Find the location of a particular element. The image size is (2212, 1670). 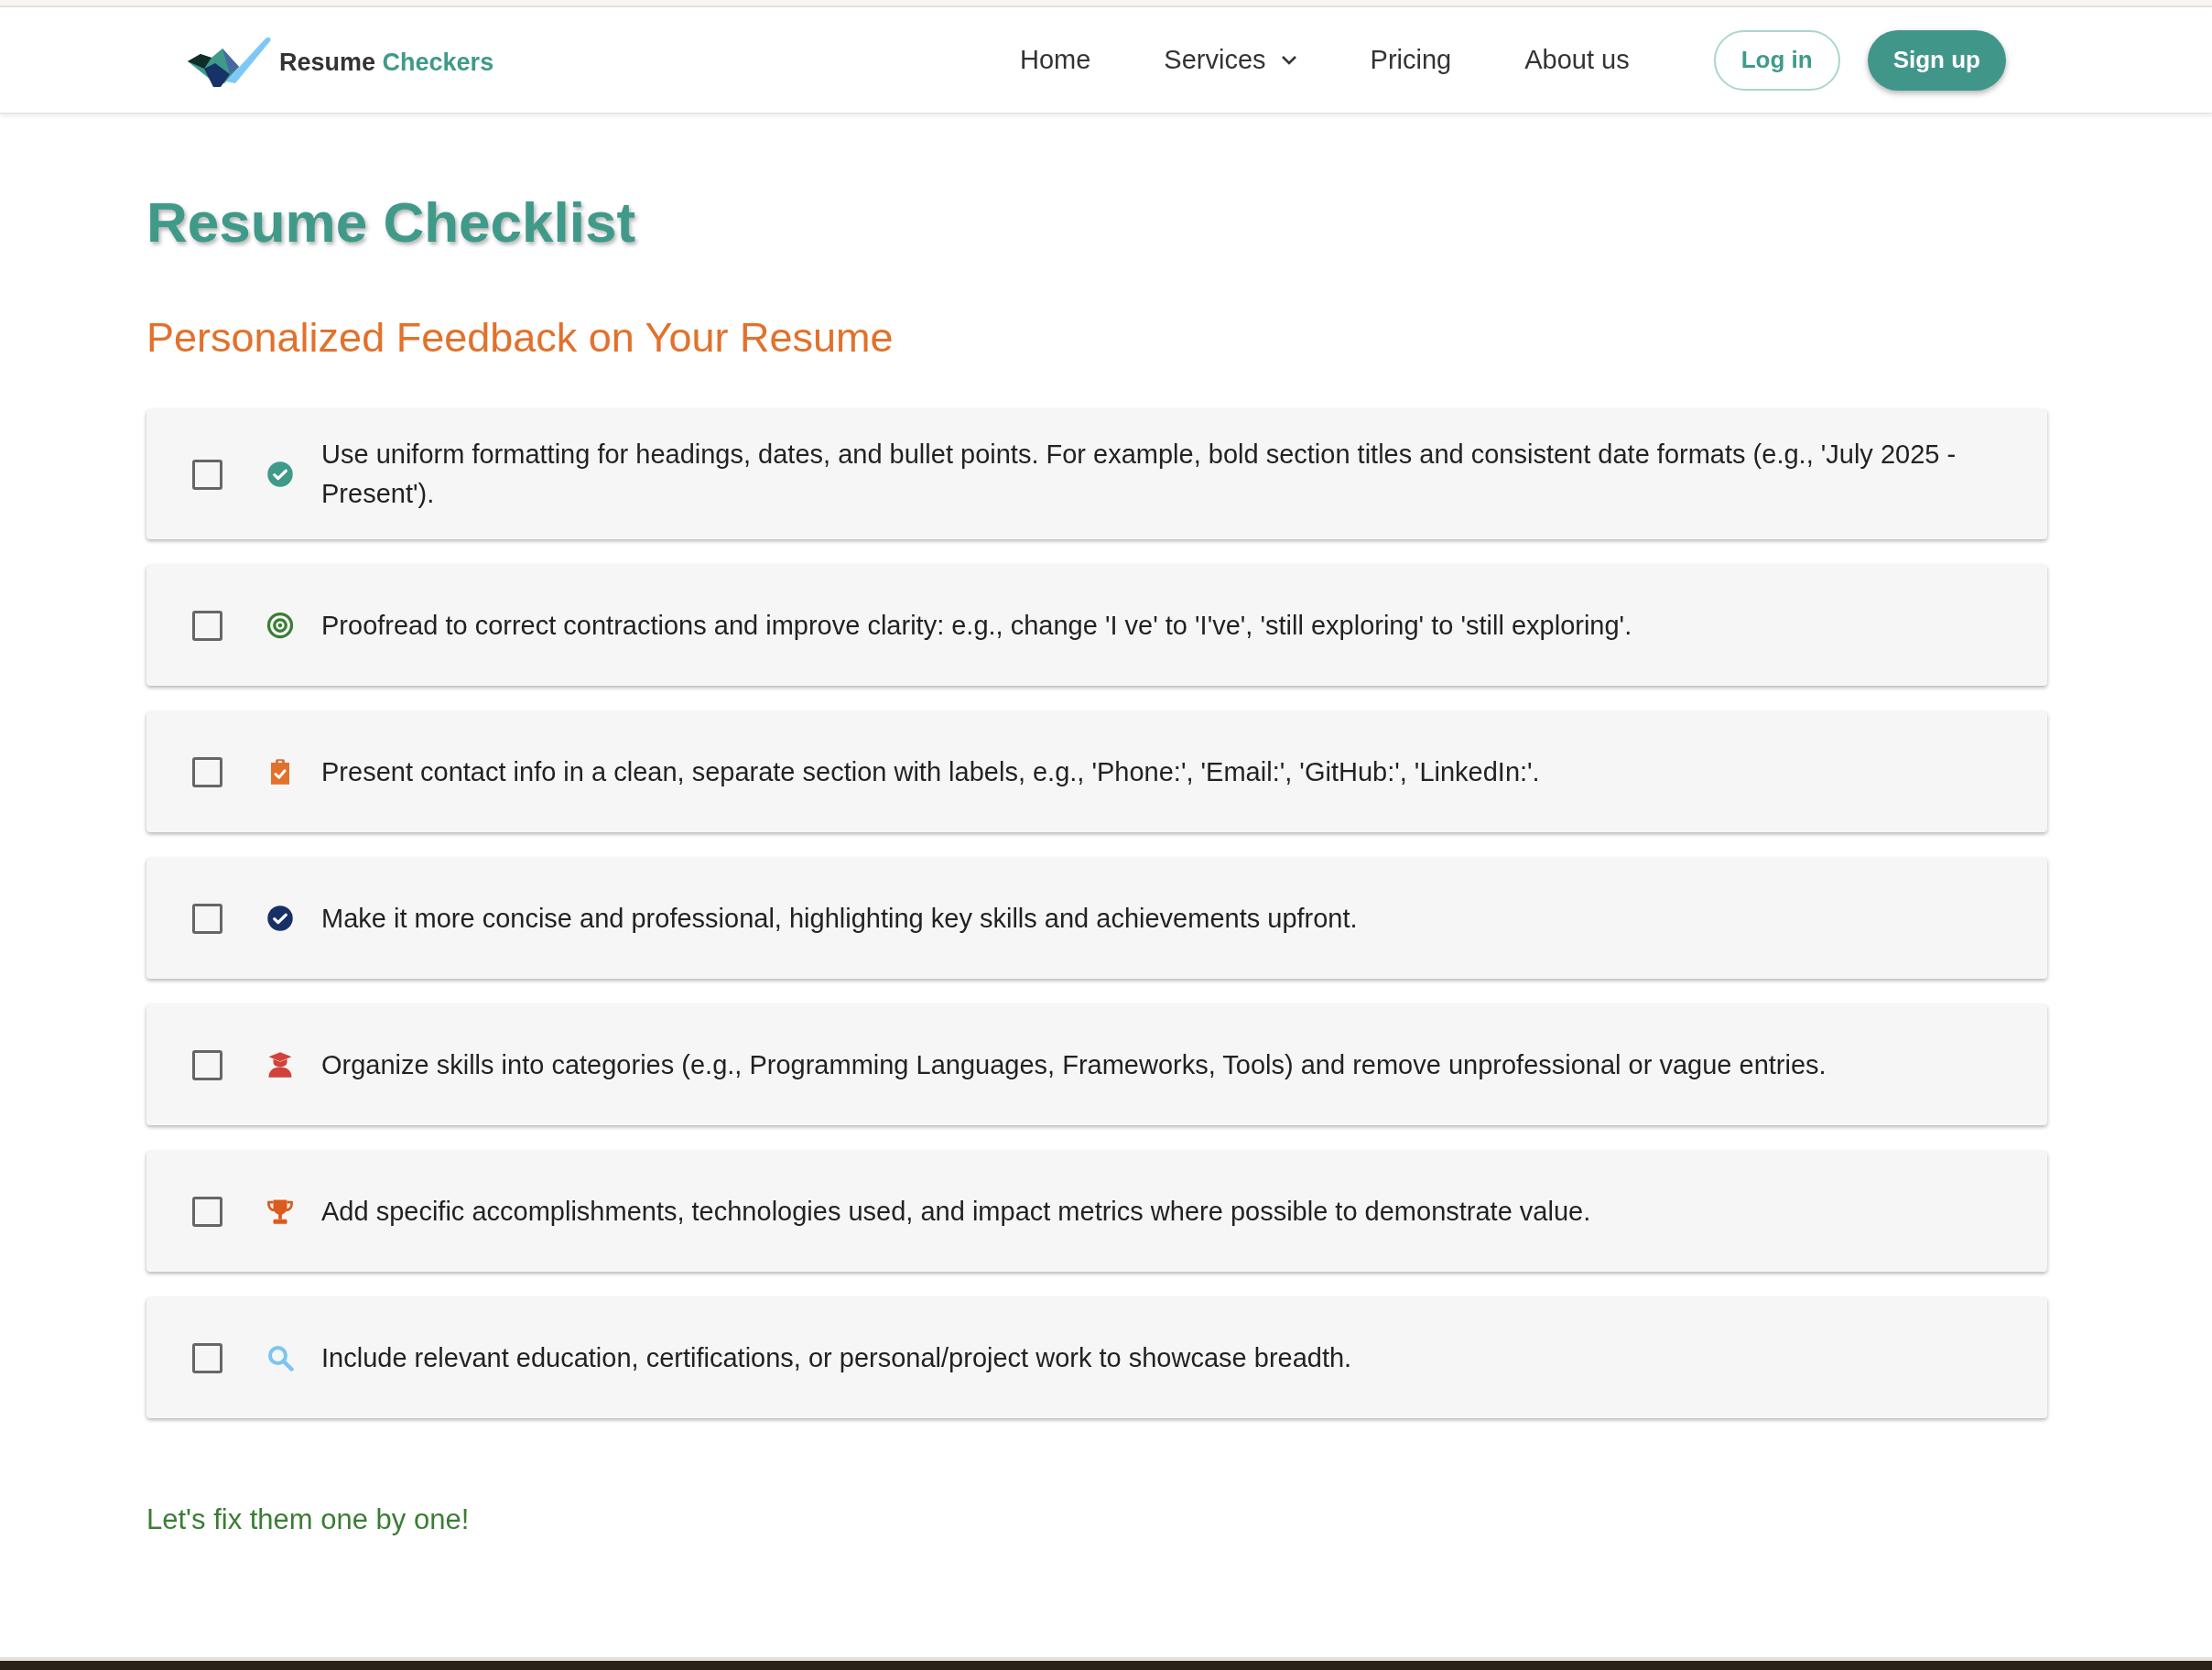

nav-dropdown: Services is located at coordinates (1230, 60).